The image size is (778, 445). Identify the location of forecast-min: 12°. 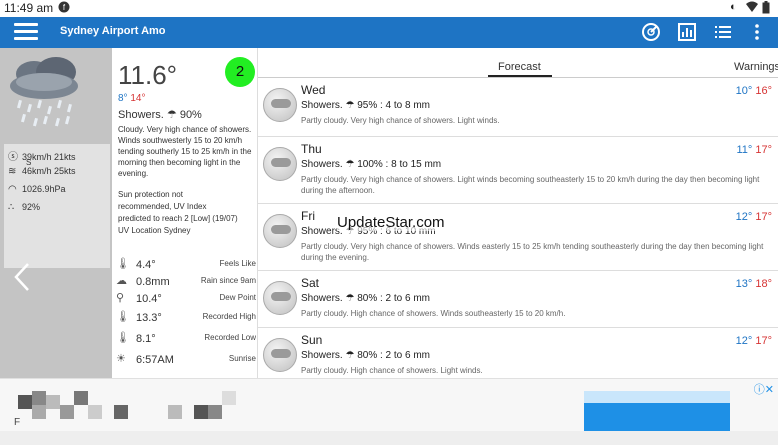
(744, 341).